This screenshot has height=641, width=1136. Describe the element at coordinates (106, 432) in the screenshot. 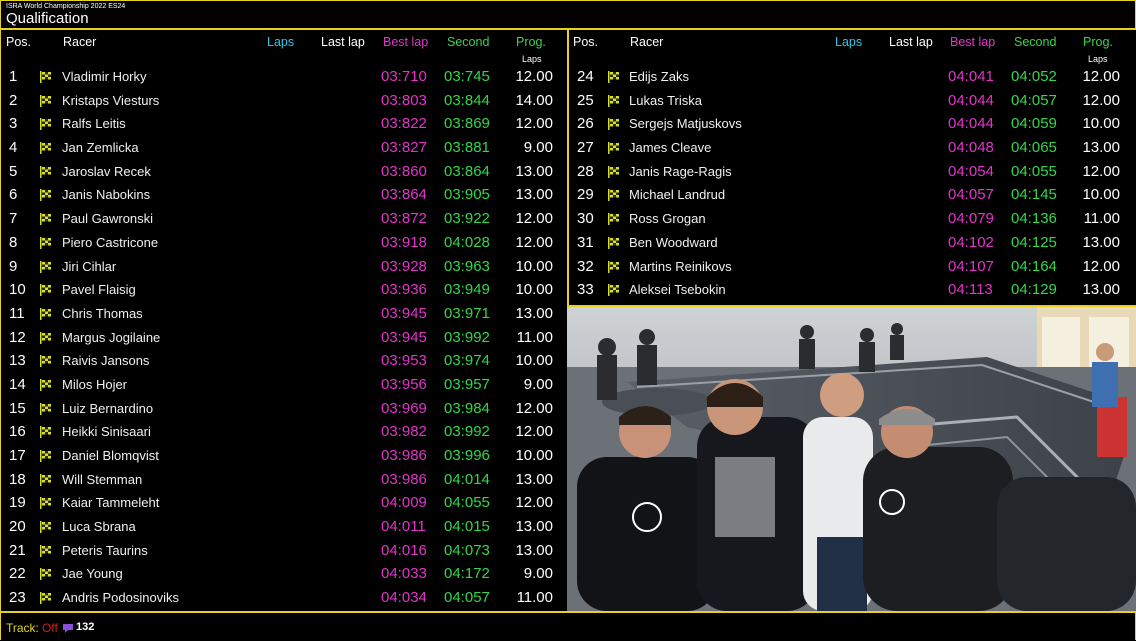

I see `racer-name: Heikki Sinisaari` at that location.